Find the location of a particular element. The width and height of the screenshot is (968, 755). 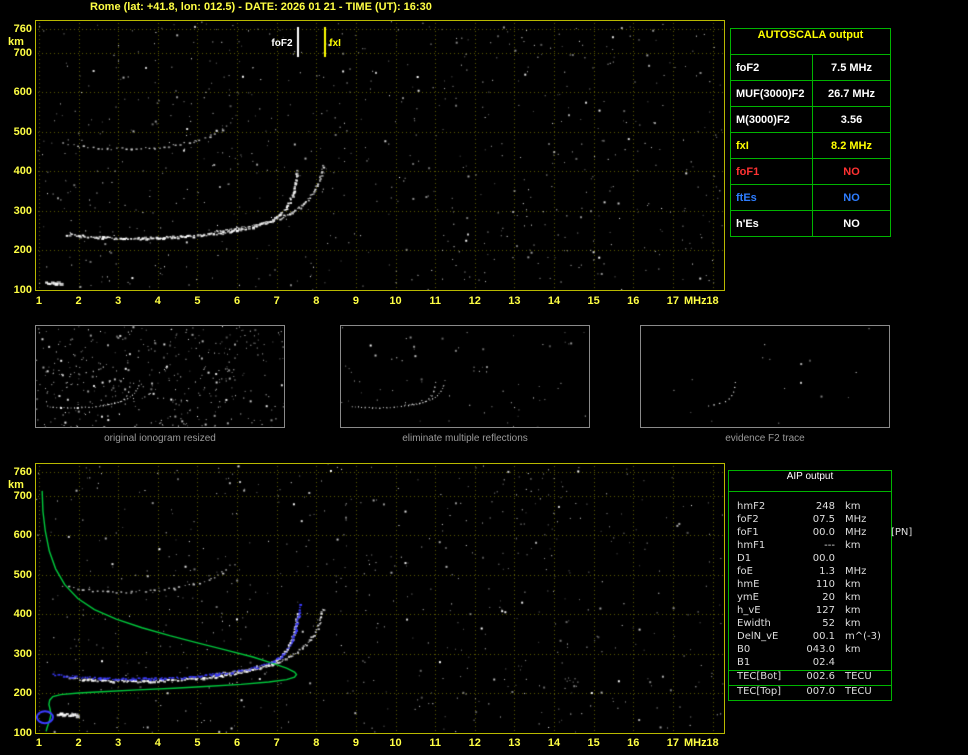

autoscala-row-fof2: foF2 7.5 MHz is located at coordinates (810, 67).